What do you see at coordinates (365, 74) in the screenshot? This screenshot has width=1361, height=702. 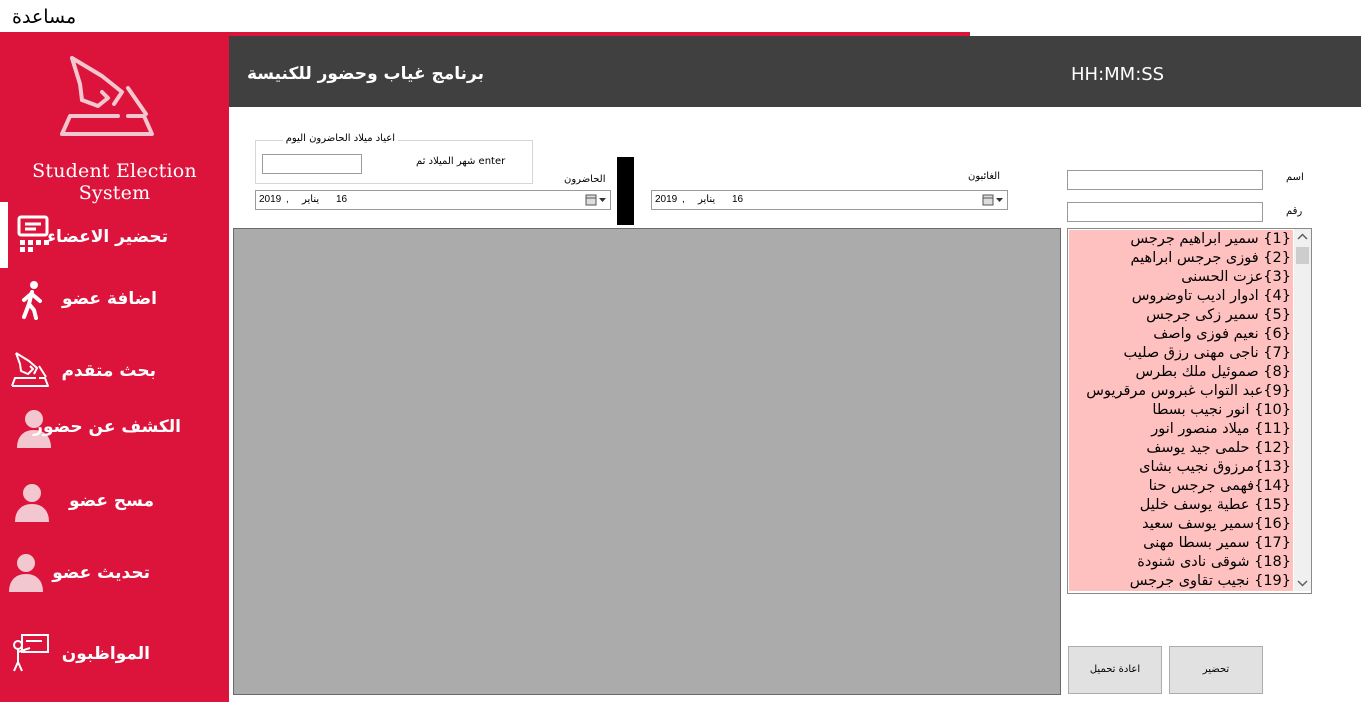 I see `page-title: برنامج غياب وحضور للكنيسة` at bounding box center [365, 74].